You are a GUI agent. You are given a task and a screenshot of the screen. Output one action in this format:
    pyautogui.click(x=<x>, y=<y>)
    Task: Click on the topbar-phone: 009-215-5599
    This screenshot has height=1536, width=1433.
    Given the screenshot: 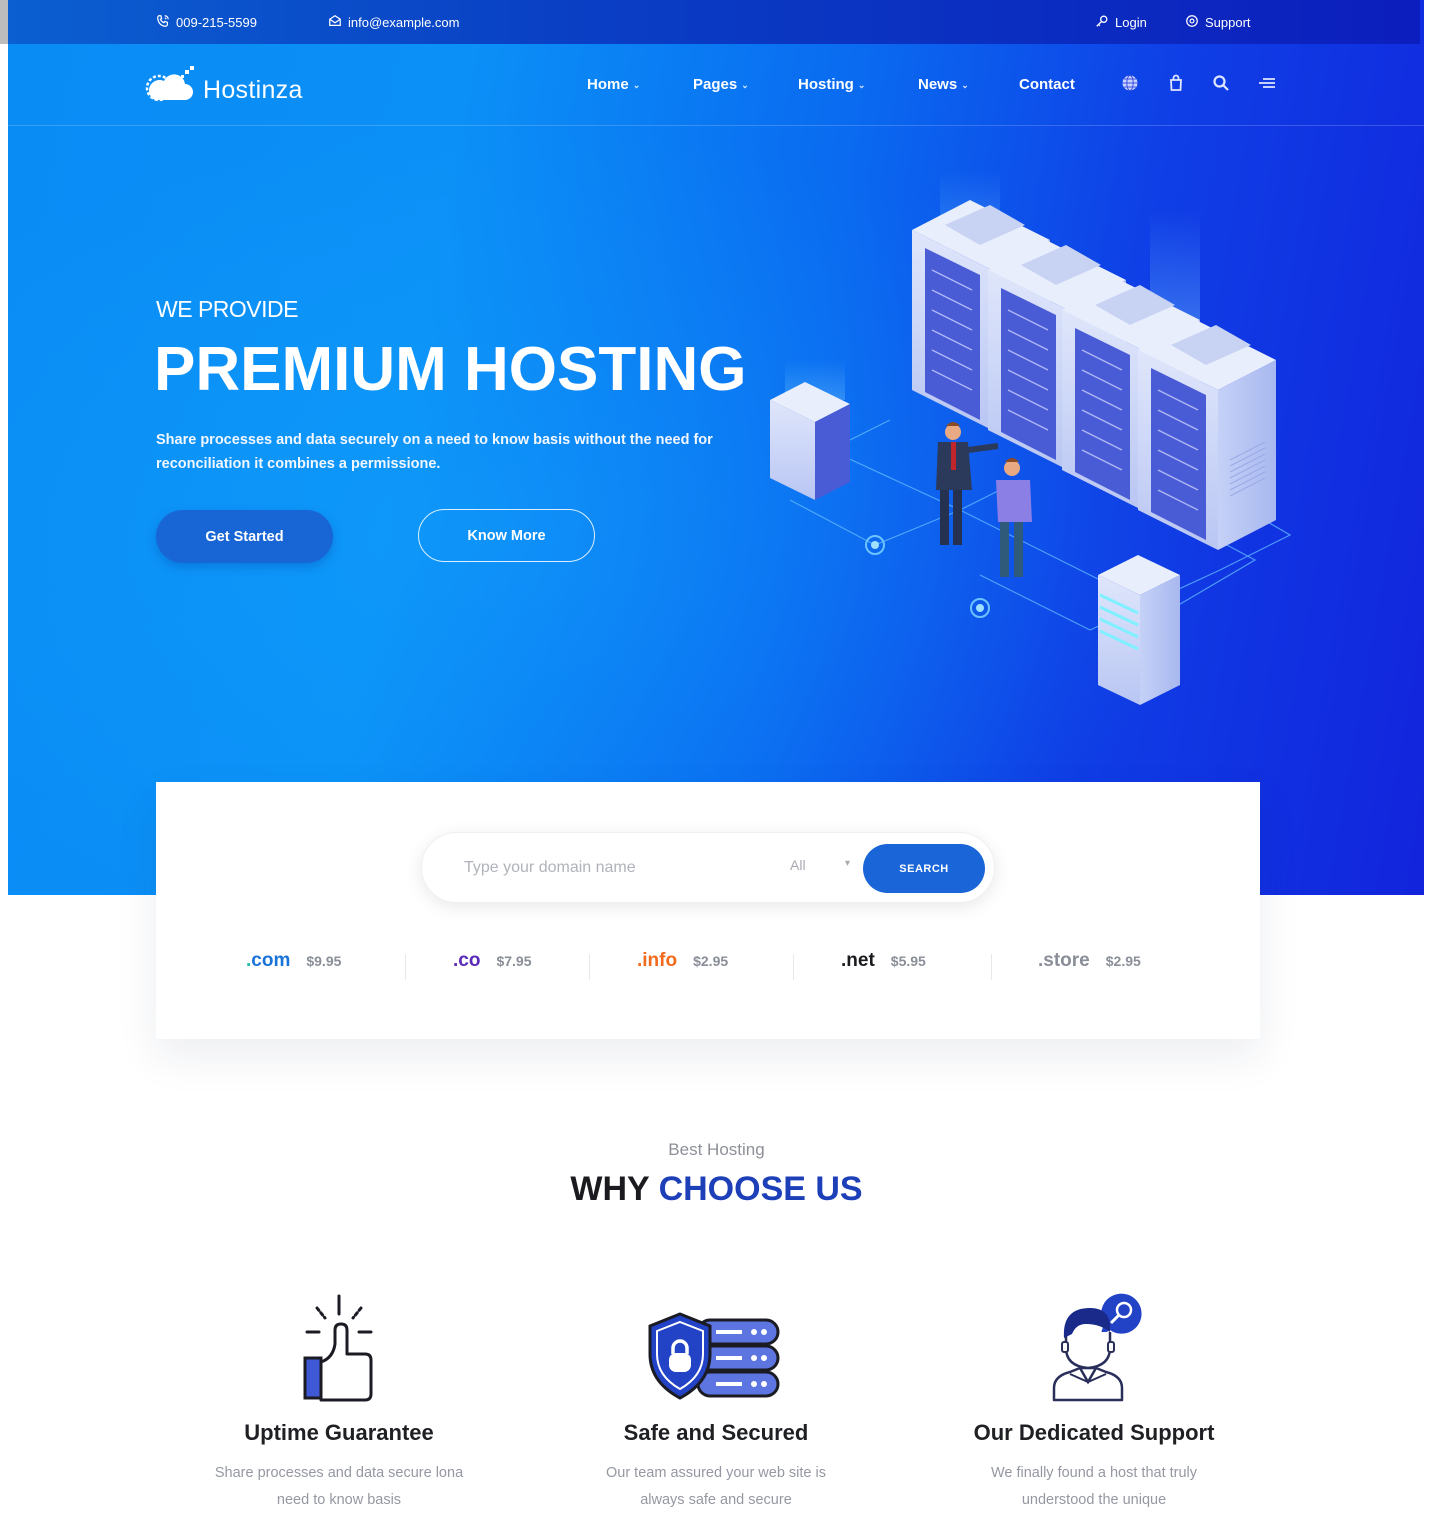 What is the action you would take?
    pyautogui.click(x=206, y=22)
    